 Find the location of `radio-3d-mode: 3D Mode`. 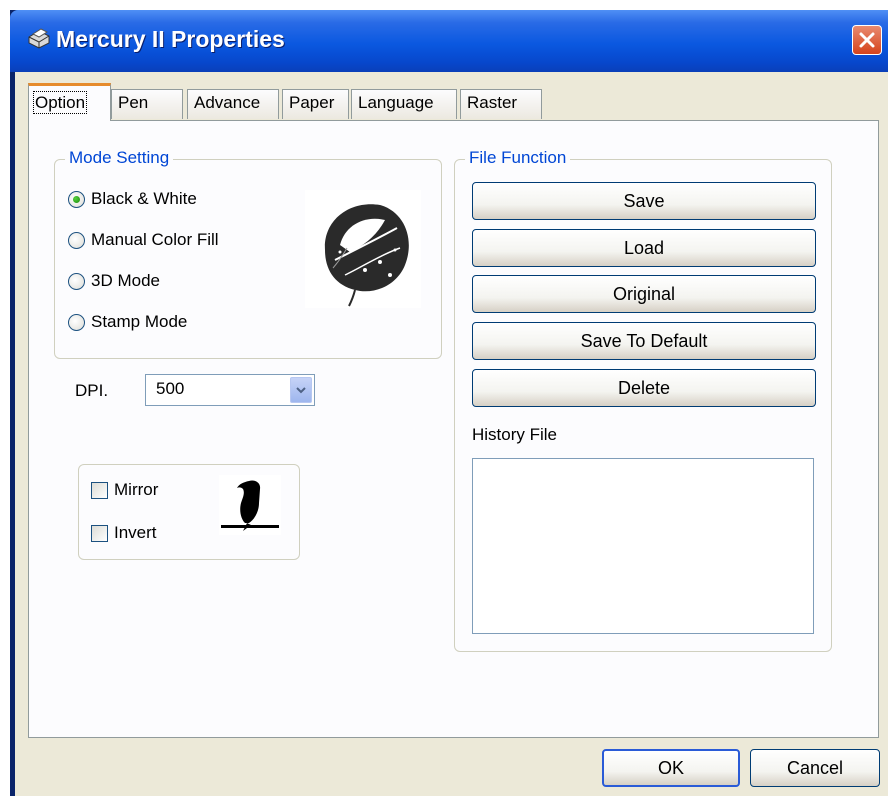

radio-3d-mode: 3D Mode is located at coordinates (114, 281).